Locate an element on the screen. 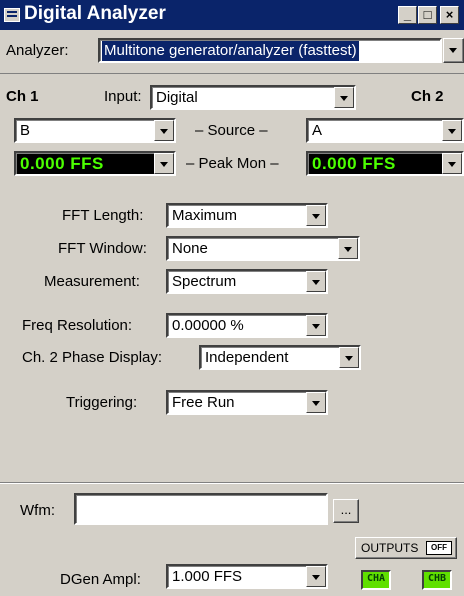 The image size is (464, 596). measurement-label: Measurement: is located at coordinates (92, 281).